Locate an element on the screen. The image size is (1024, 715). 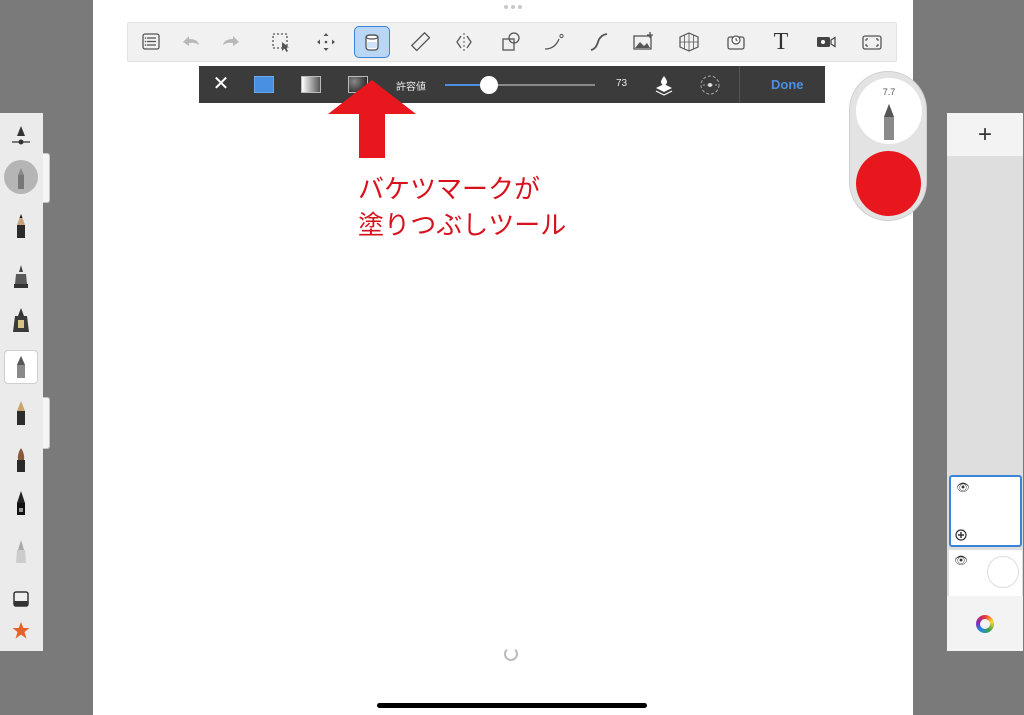
color-wheel-icon is located at coordinates (985, 624).